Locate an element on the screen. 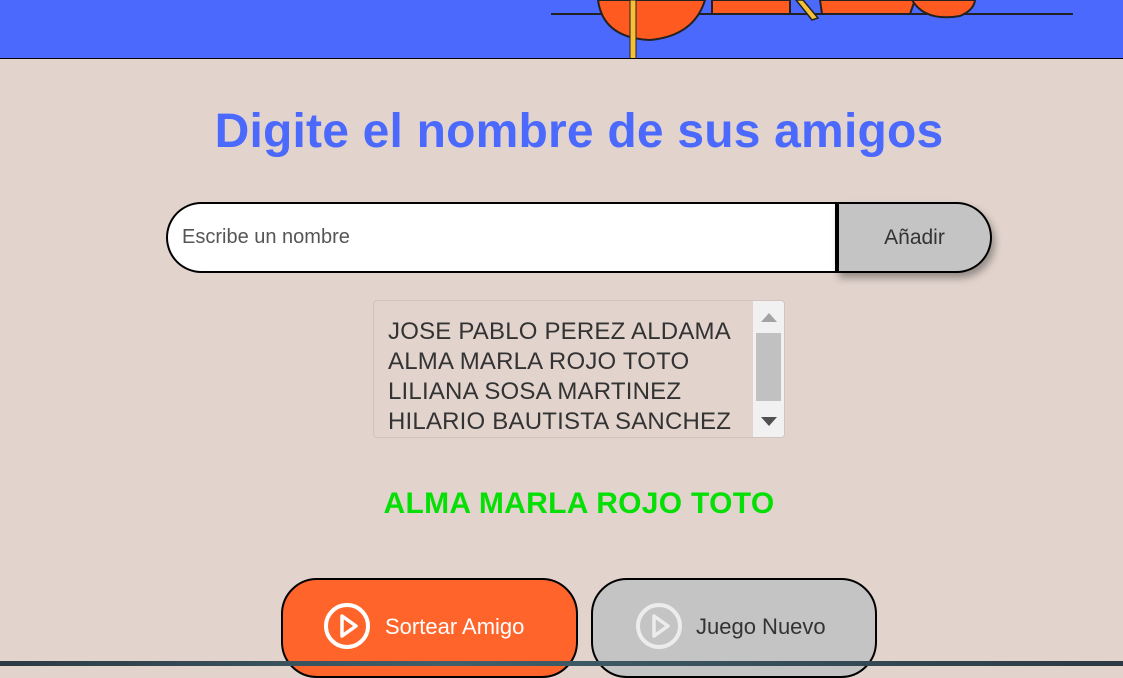 This screenshot has height=678, width=1123. list-item: JOSE PABLO PEREZ ALDAMA is located at coordinates (559, 331).